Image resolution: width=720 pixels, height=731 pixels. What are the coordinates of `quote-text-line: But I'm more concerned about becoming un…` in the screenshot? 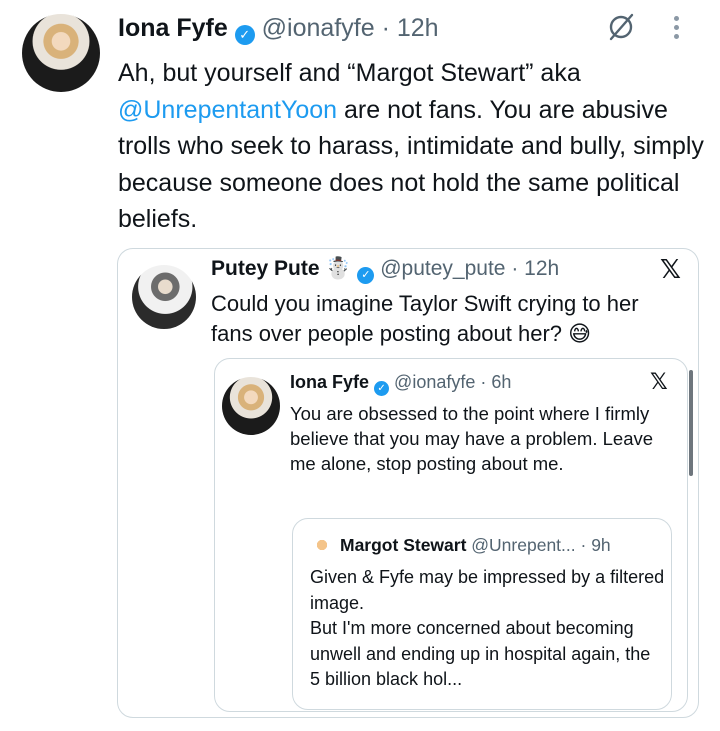 It's located at (480, 653).